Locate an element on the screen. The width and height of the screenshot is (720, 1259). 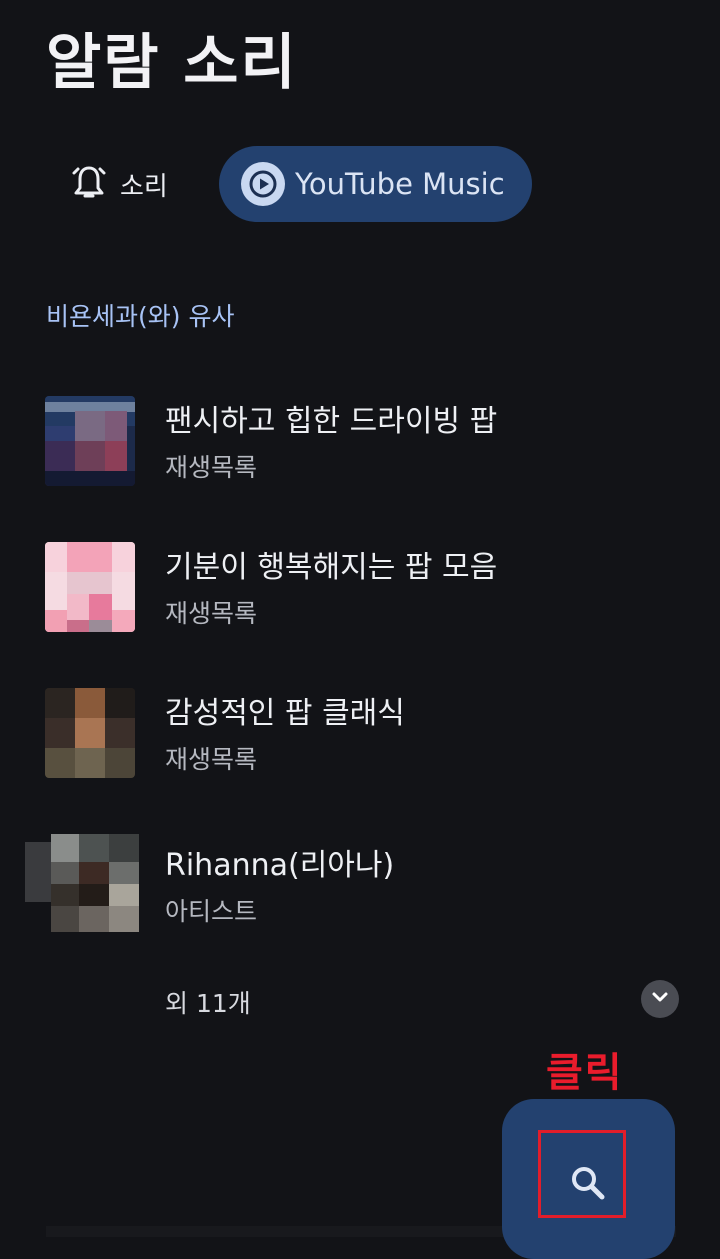
list-item-title: 감성적인 팝 클래식 is located at coordinates (285, 713).